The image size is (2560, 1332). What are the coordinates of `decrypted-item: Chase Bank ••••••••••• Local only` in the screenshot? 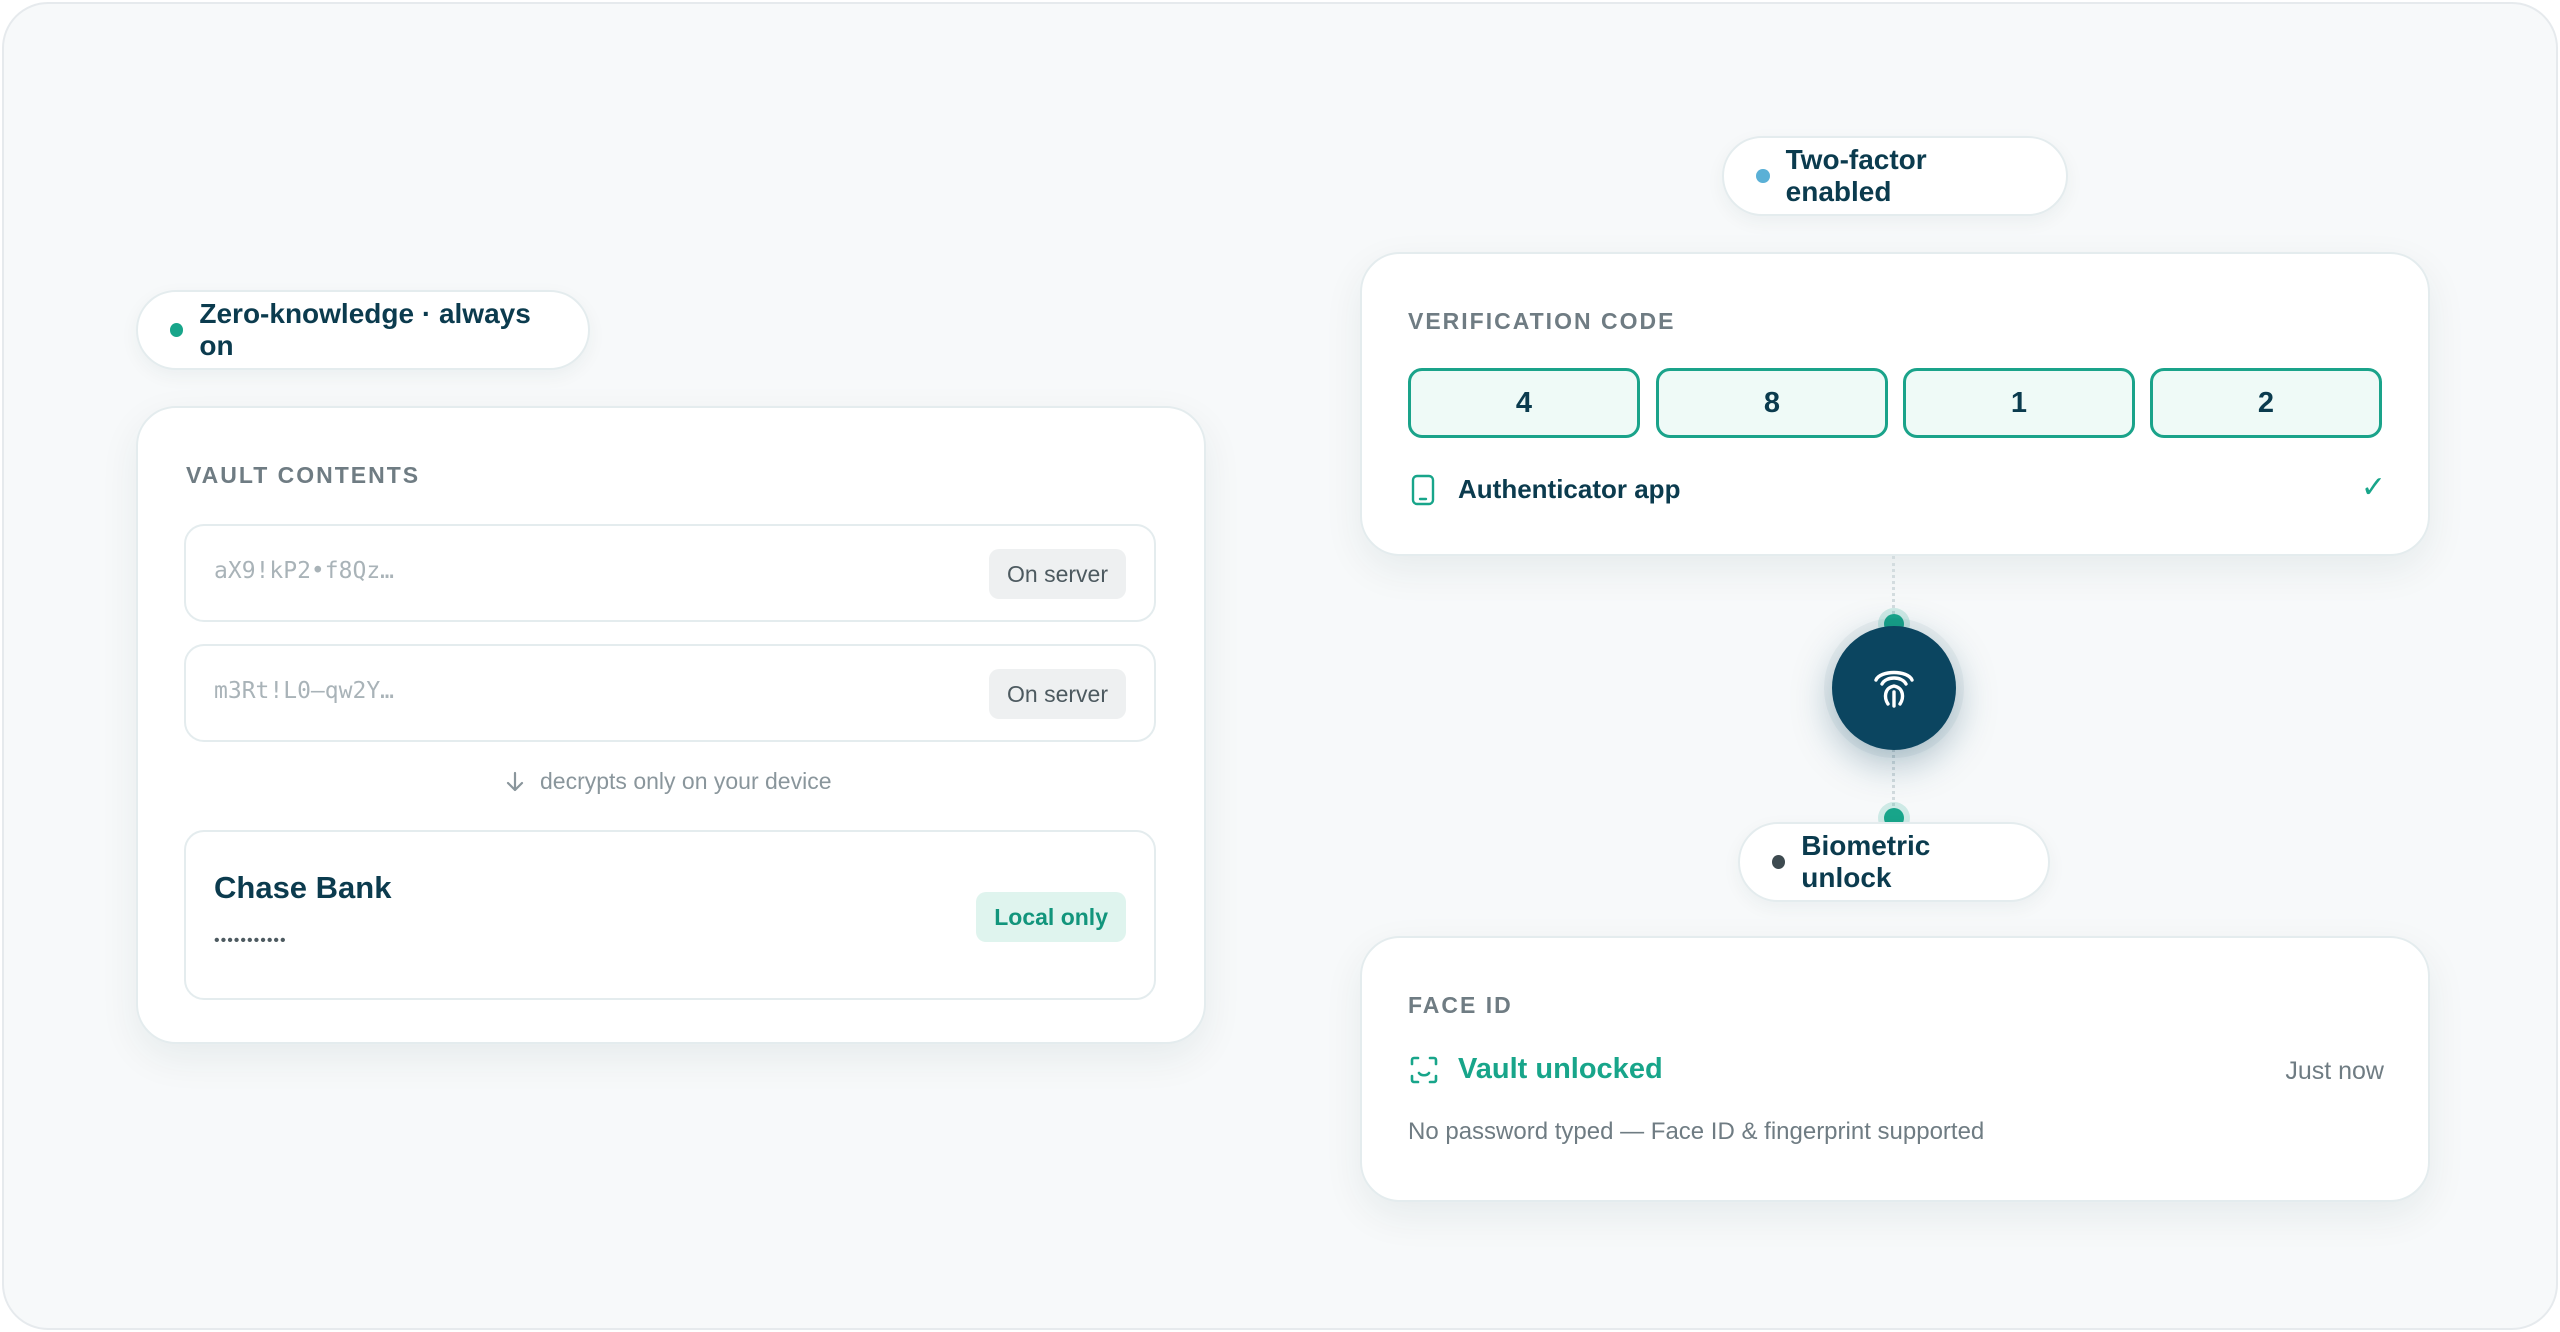 It's located at (670, 915).